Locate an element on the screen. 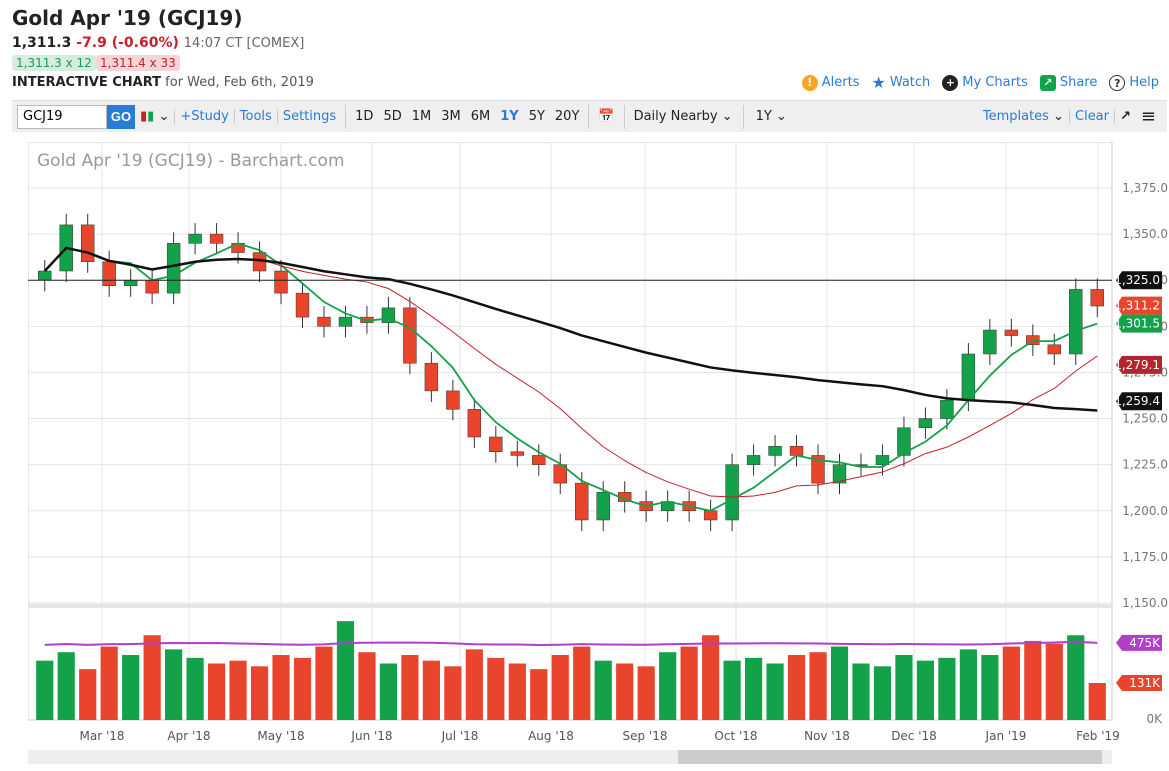 The image size is (1169, 771). candlestick-icon-green: ▮ is located at coordinates (151, 116).